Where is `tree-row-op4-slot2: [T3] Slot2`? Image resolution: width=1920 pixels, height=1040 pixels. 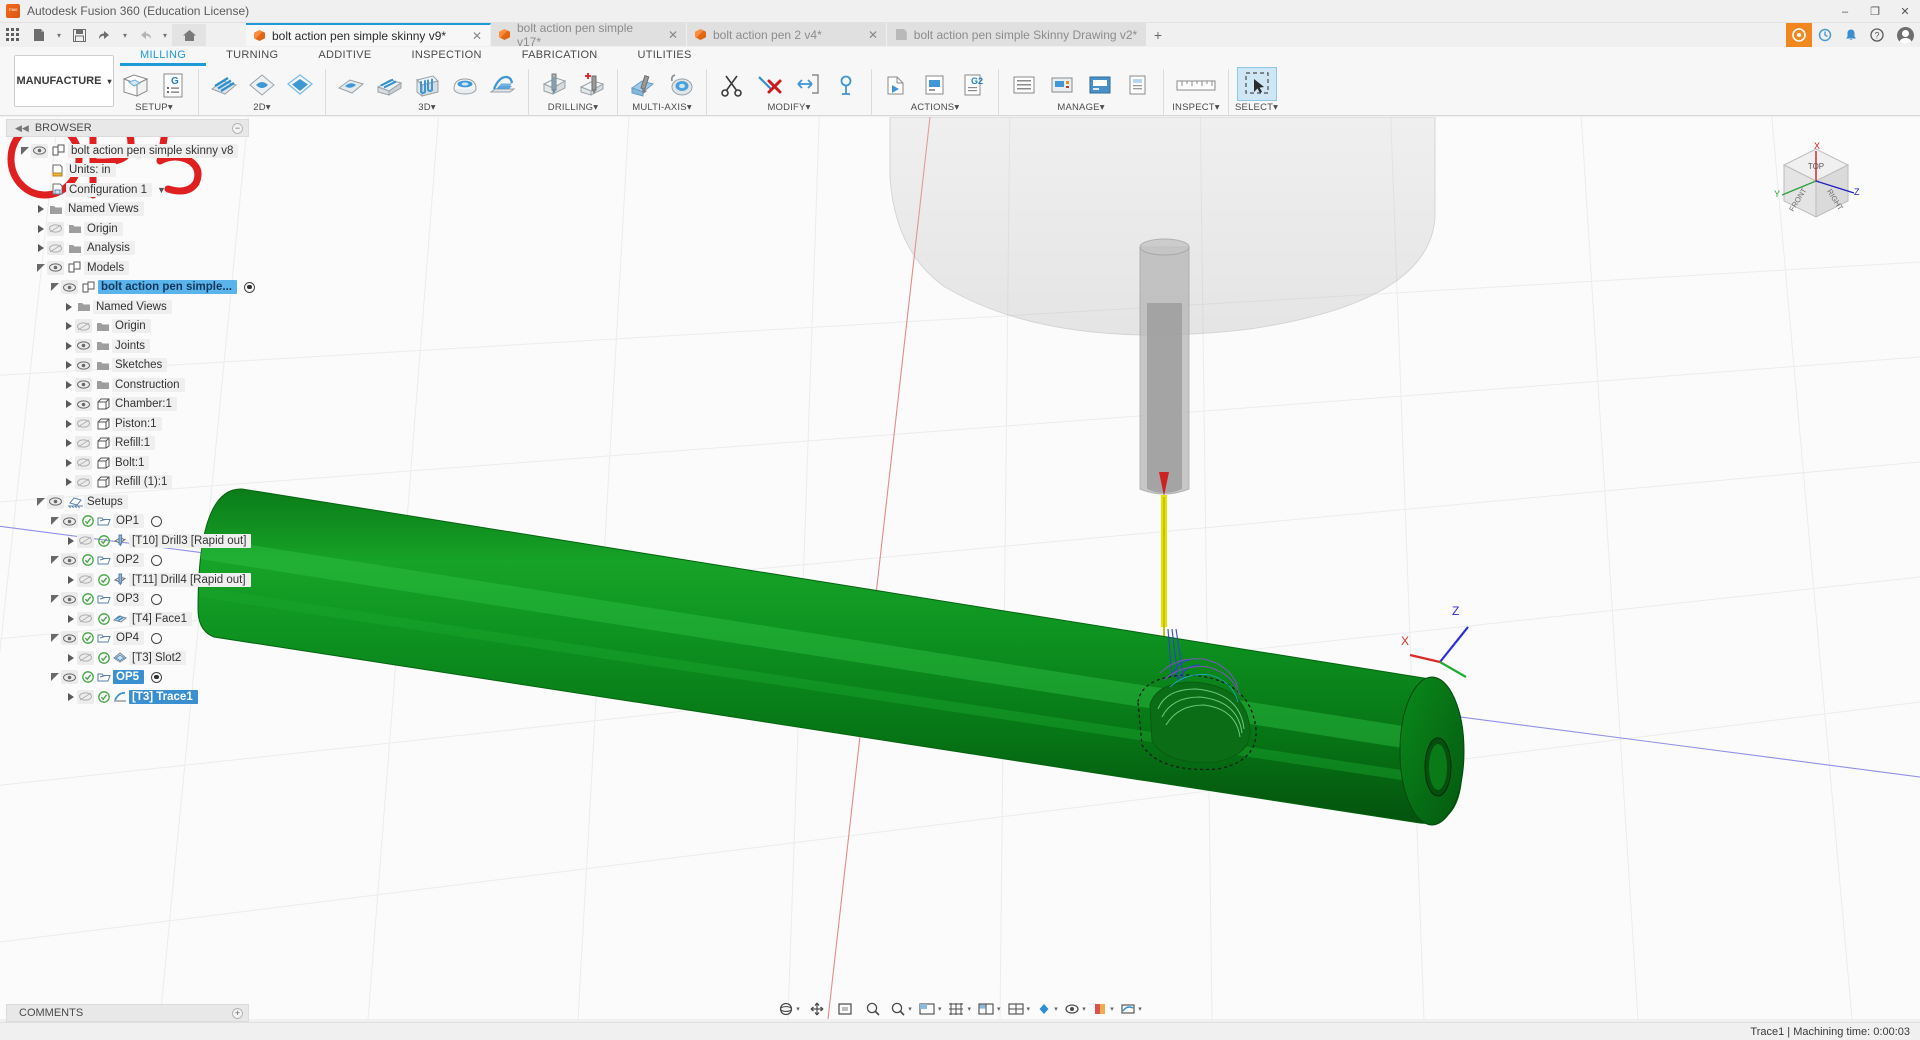
tree-row-op4-slot2: [T3] Slot2 is located at coordinates (133, 658).